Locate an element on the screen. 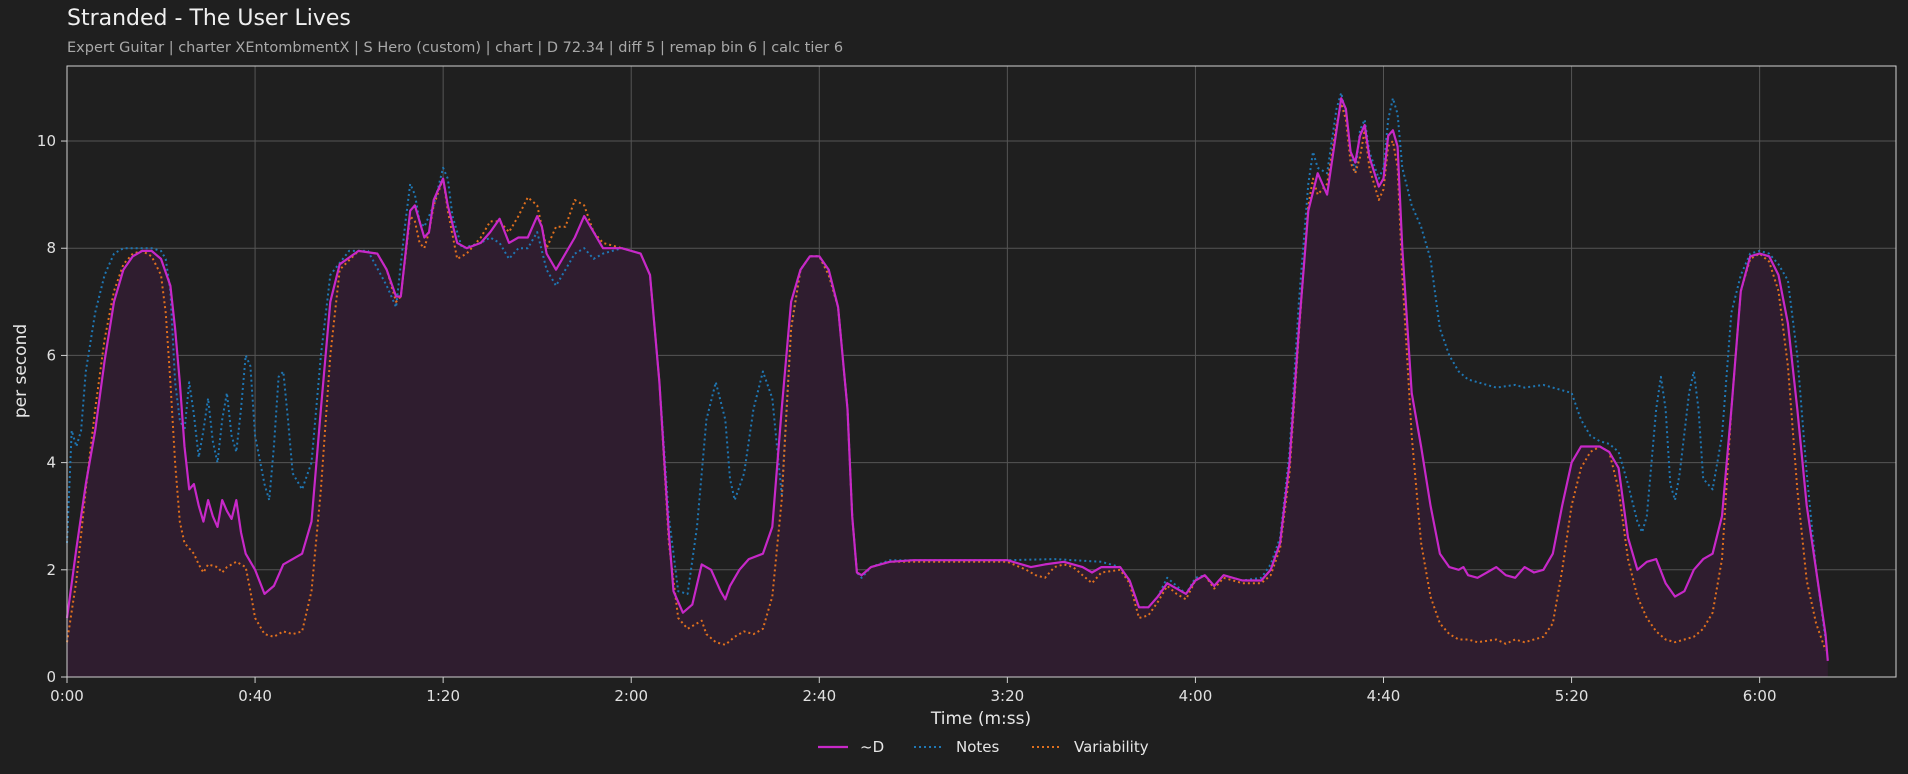 This screenshot has width=1908, height=774. y-tick-label: 0 is located at coordinates (51, 677).